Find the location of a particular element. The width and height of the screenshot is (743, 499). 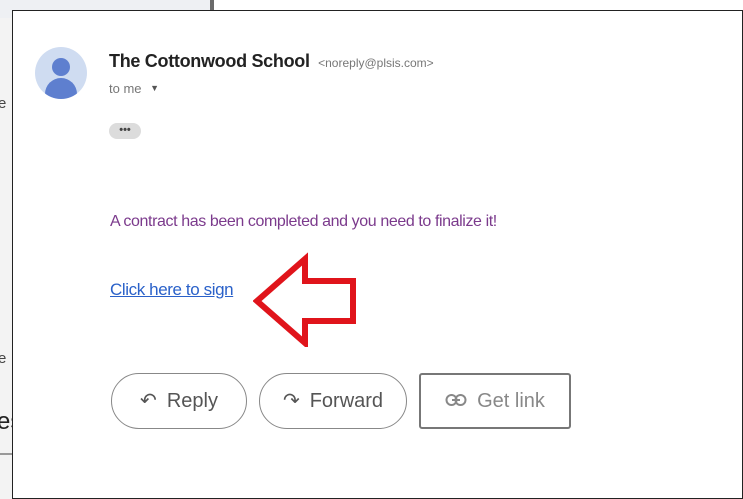

sender-email: <noreply@plsis.com> is located at coordinates (376, 63).